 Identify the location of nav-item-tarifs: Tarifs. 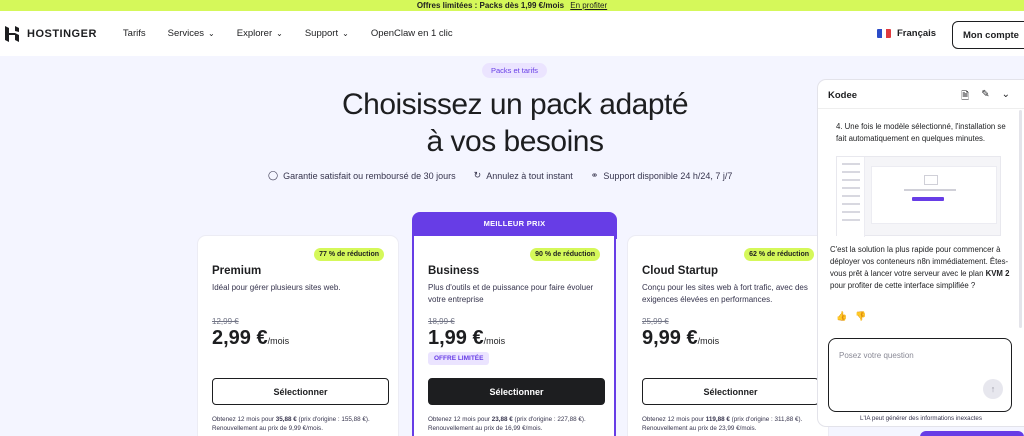
(134, 33).